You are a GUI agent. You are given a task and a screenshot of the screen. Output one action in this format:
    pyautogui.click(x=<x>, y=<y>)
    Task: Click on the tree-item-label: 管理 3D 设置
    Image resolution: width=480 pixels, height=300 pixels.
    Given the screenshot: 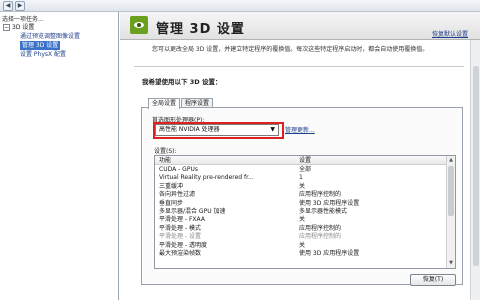 What is the action you would take?
    pyautogui.click(x=40, y=45)
    